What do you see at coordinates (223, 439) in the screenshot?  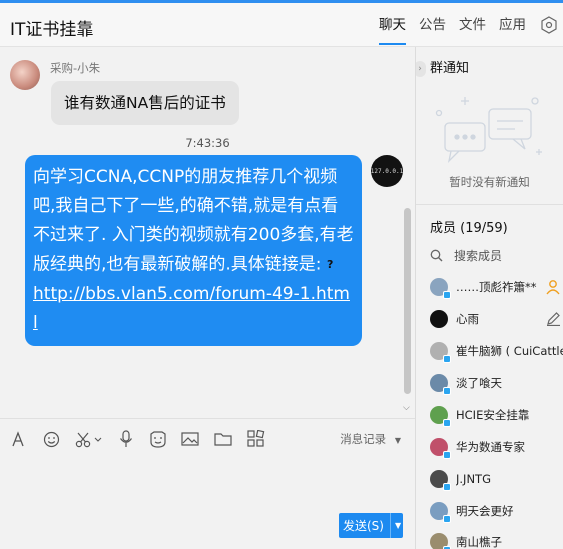 I see `folder-icon` at bounding box center [223, 439].